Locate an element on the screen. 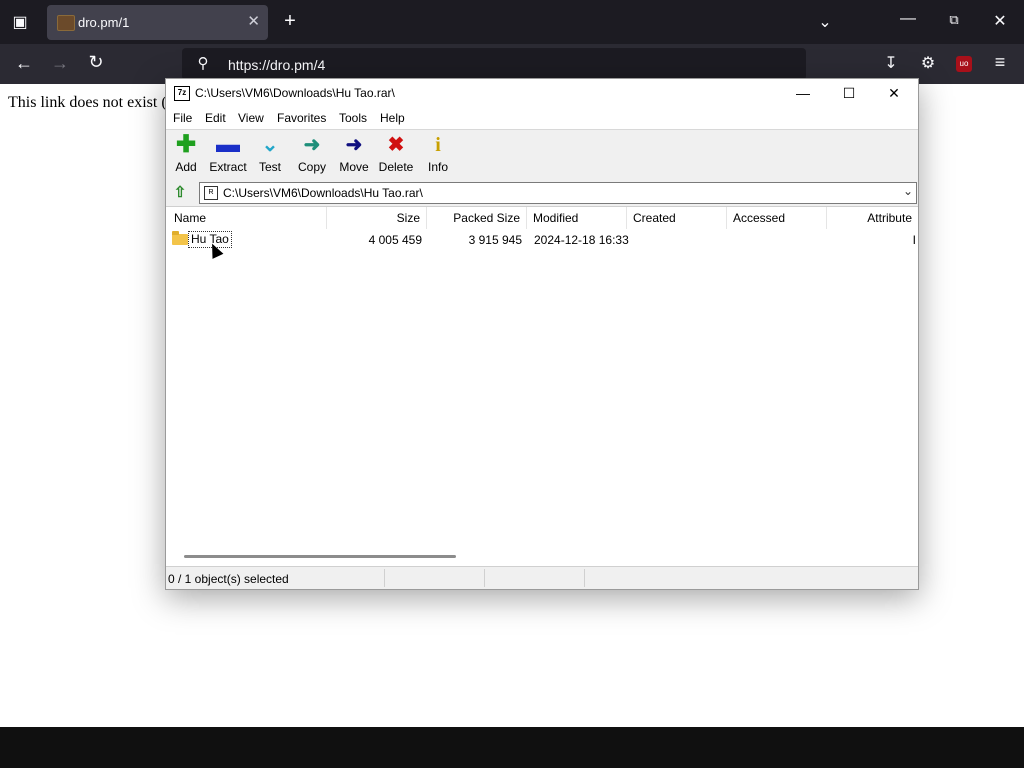  back-icon: ← is located at coordinates (24, 63).